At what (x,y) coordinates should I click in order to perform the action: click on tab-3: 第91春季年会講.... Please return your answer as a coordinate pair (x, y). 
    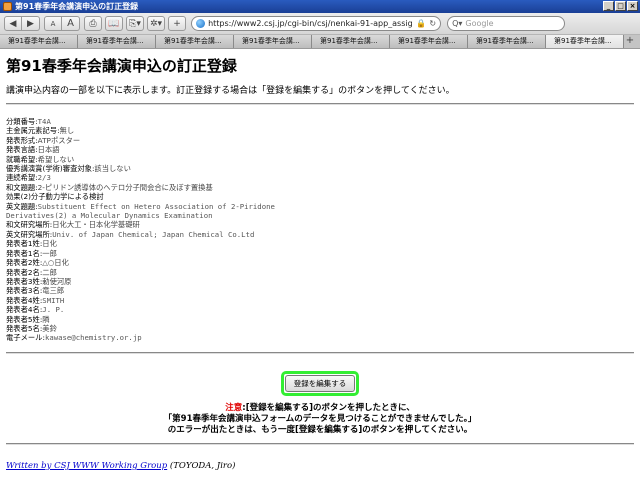
    Looking at the image, I should click on (195, 41).